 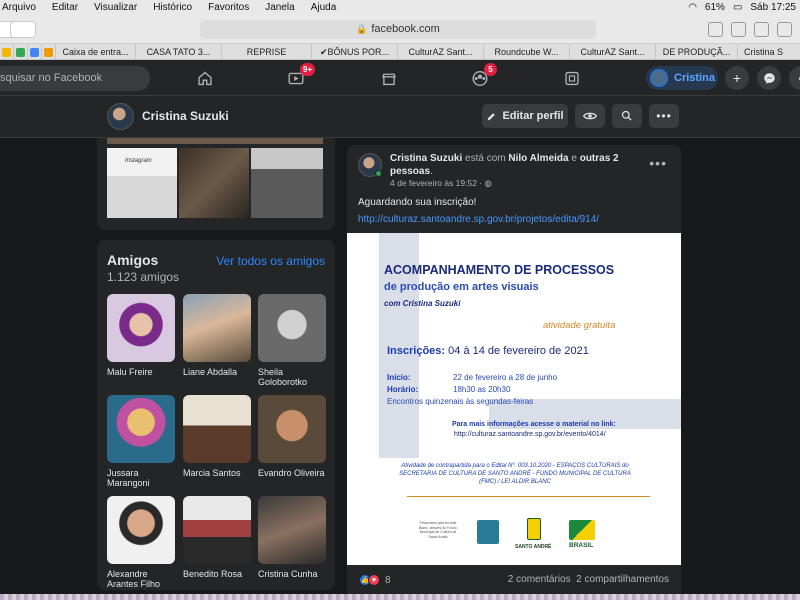 What do you see at coordinates (426, 158) in the screenshot?
I see `post-author-link: Cristina Suzuki` at bounding box center [426, 158].